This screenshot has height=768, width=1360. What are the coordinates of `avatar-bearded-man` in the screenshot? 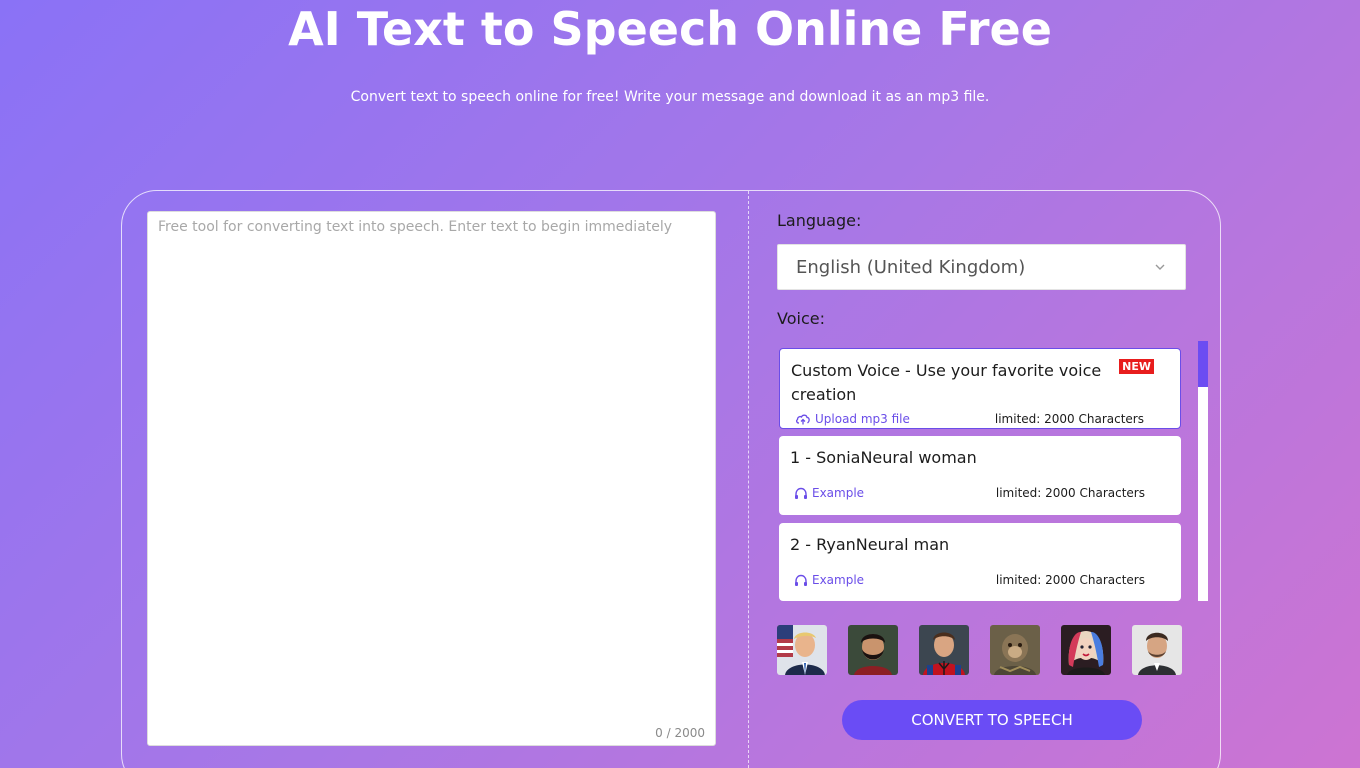 It's located at (873, 650).